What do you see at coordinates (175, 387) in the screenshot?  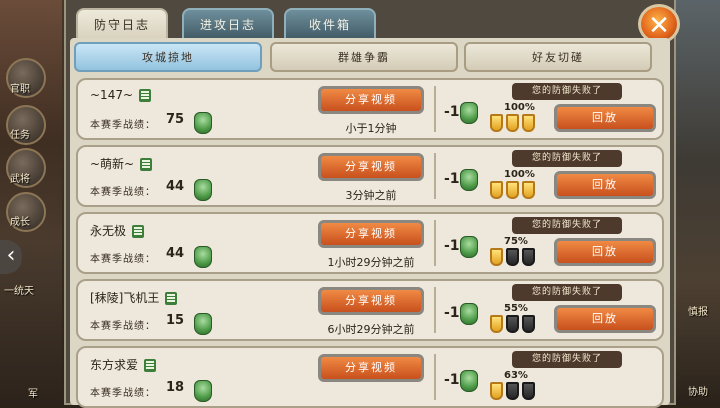 I see `score-value: 18` at bounding box center [175, 387].